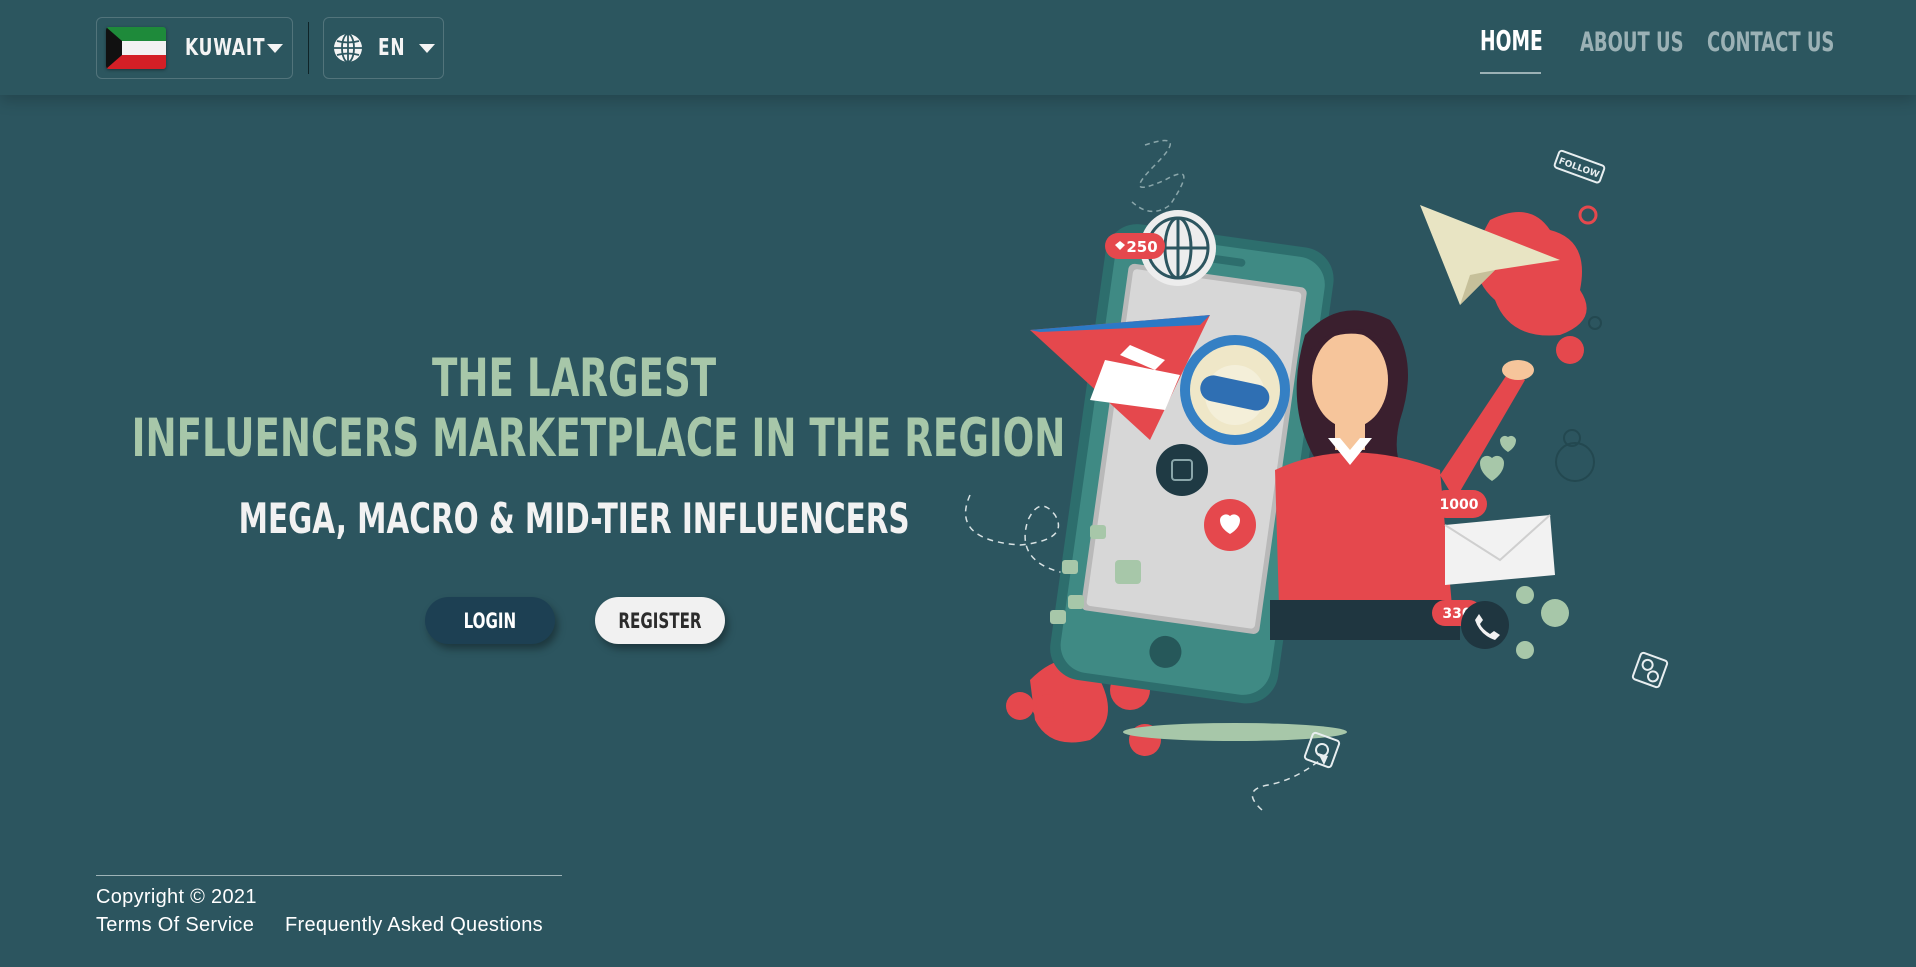 Image resolution: width=1916 pixels, height=967 pixels. What do you see at coordinates (348, 48) in the screenshot?
I see `globe-icon` at bounding box center [348, 48].